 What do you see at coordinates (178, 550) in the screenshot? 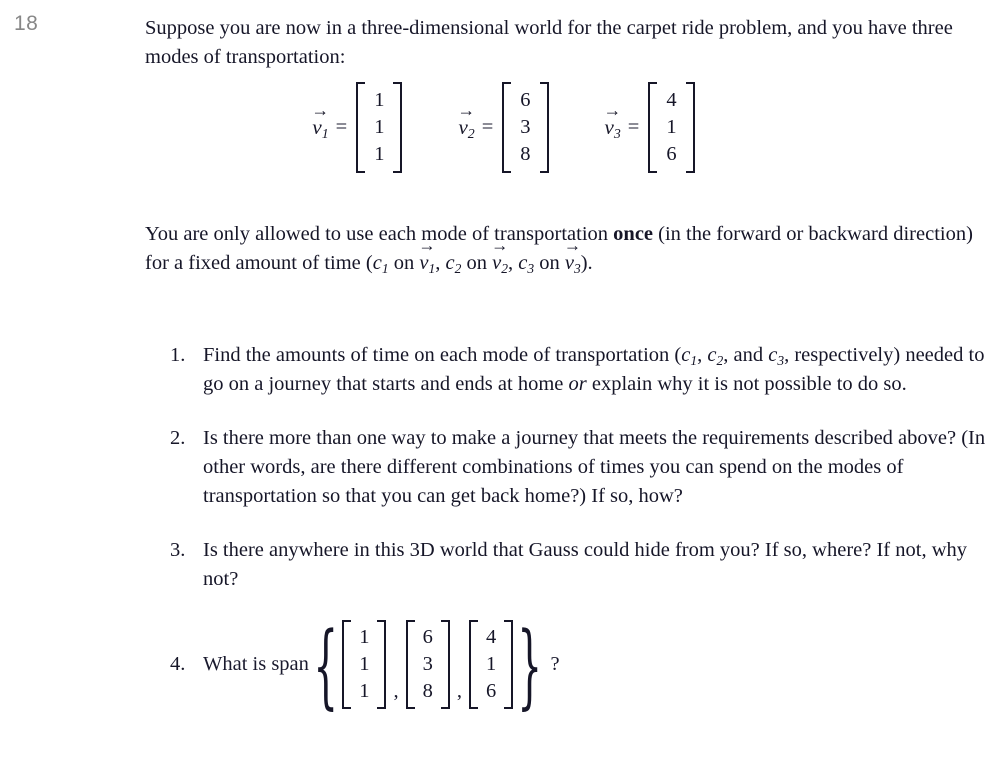
I see `question-marker-3: 3.` at bounding box center [178, 550].